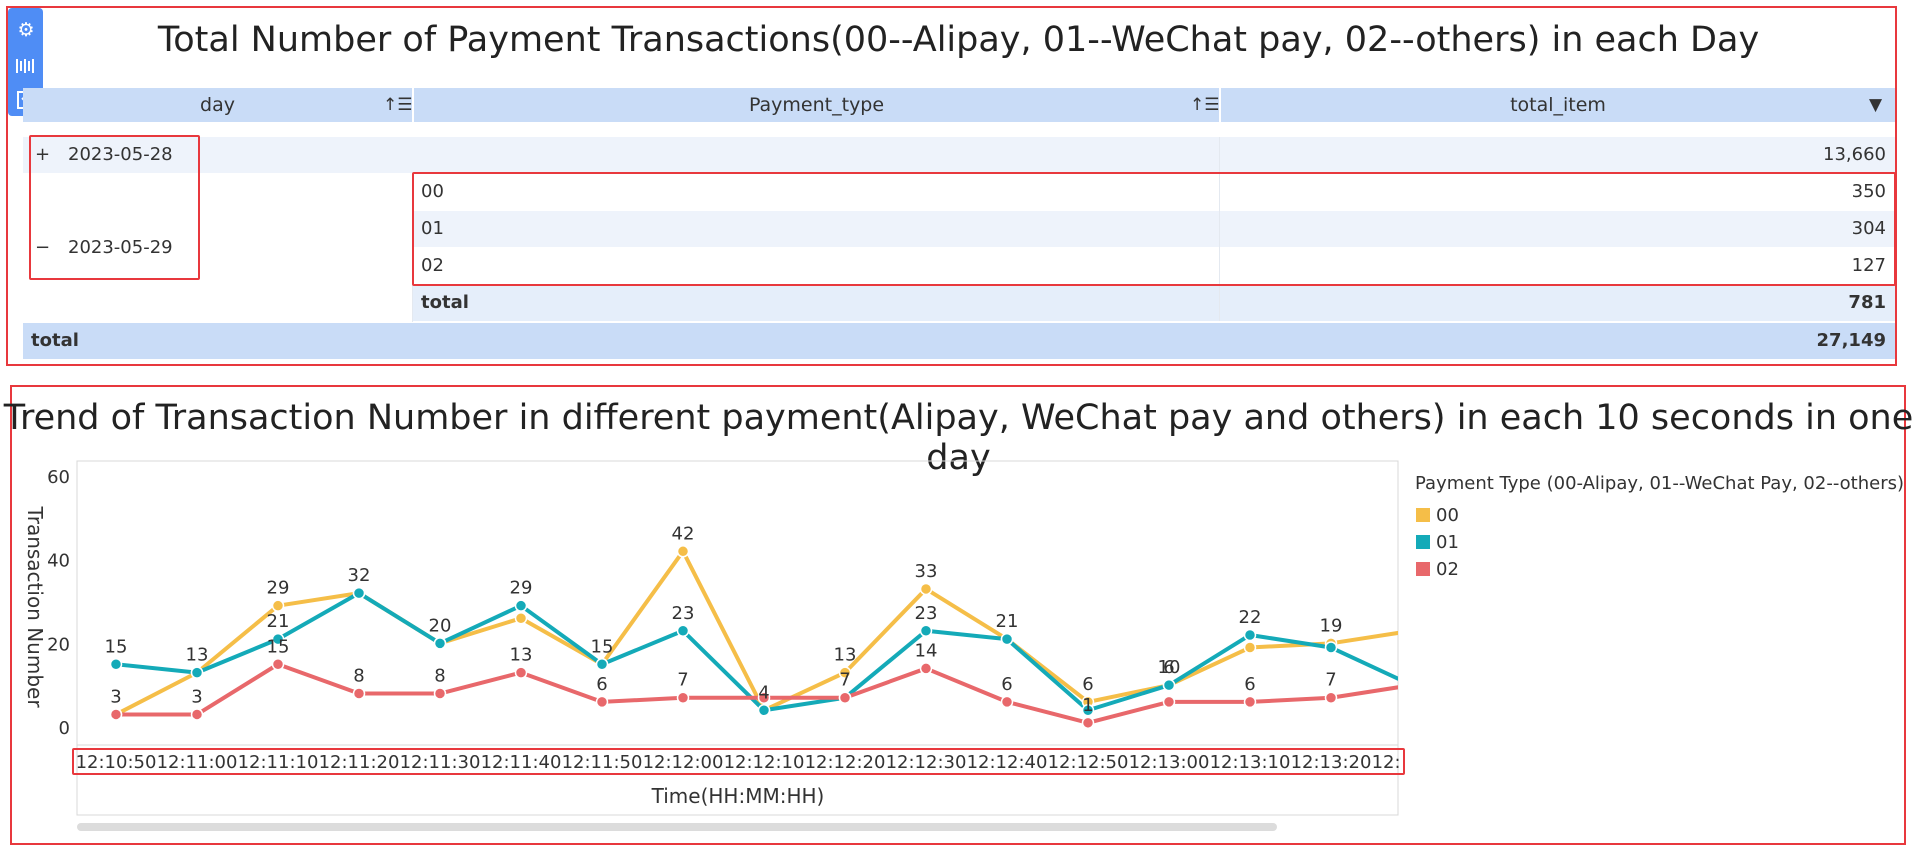 The width and height of the screenshot is (1917, 849). Describe the element at coordinates (440, 625) in the screenshot. I see `data-label: 20` at that location.